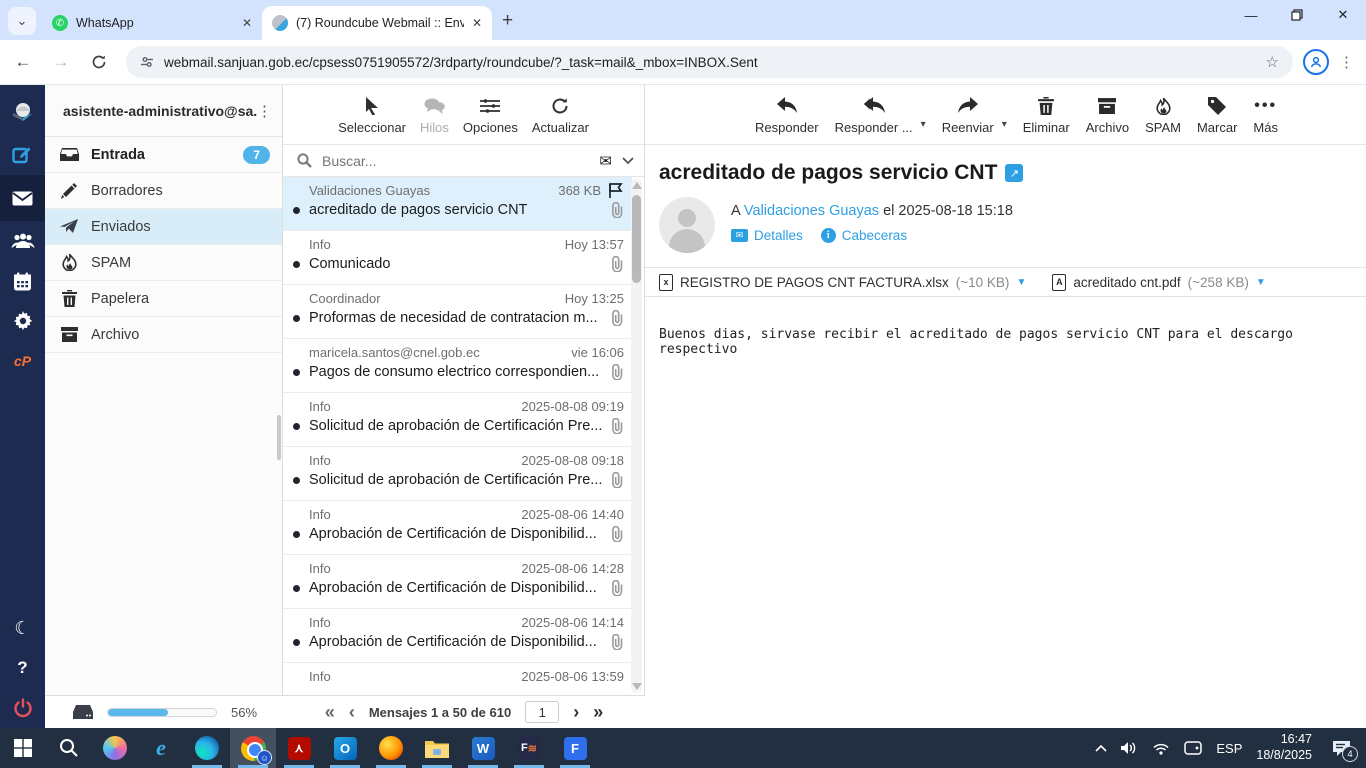 Image resolution: width=1366 pixels, height=768 pixels. I want to click on spam-button: SPAM, so click(1163, 113).